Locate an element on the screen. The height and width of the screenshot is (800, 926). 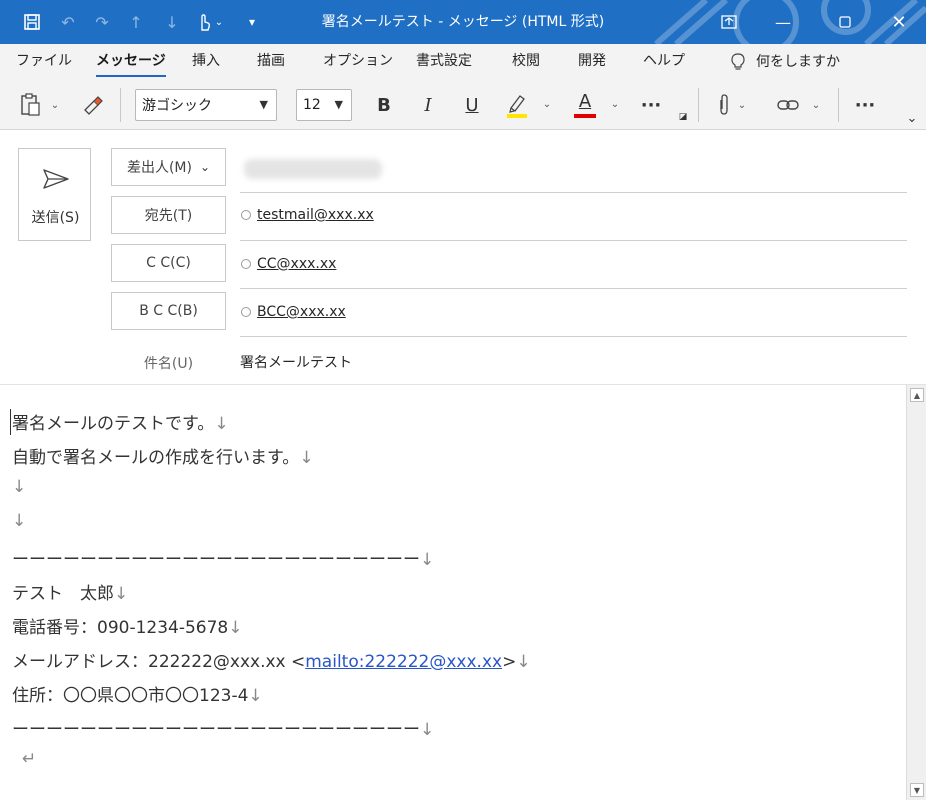
font-color-button: A is located at coordinates (585, 105).